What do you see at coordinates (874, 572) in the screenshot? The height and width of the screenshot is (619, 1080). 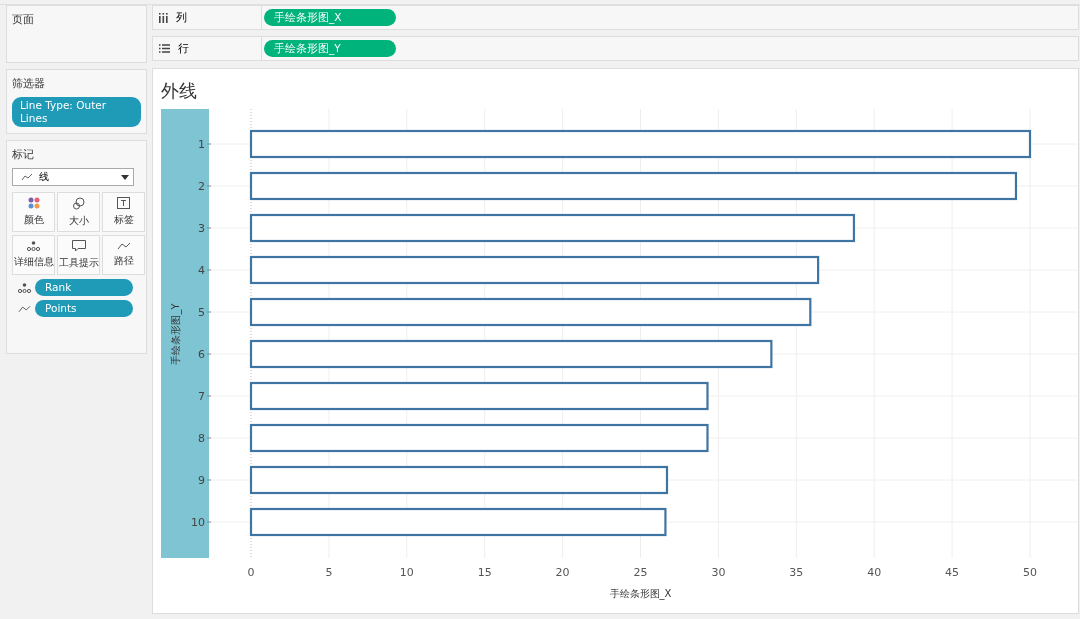 I see `x-tick-label: 40` at bounding box center [874, 572].